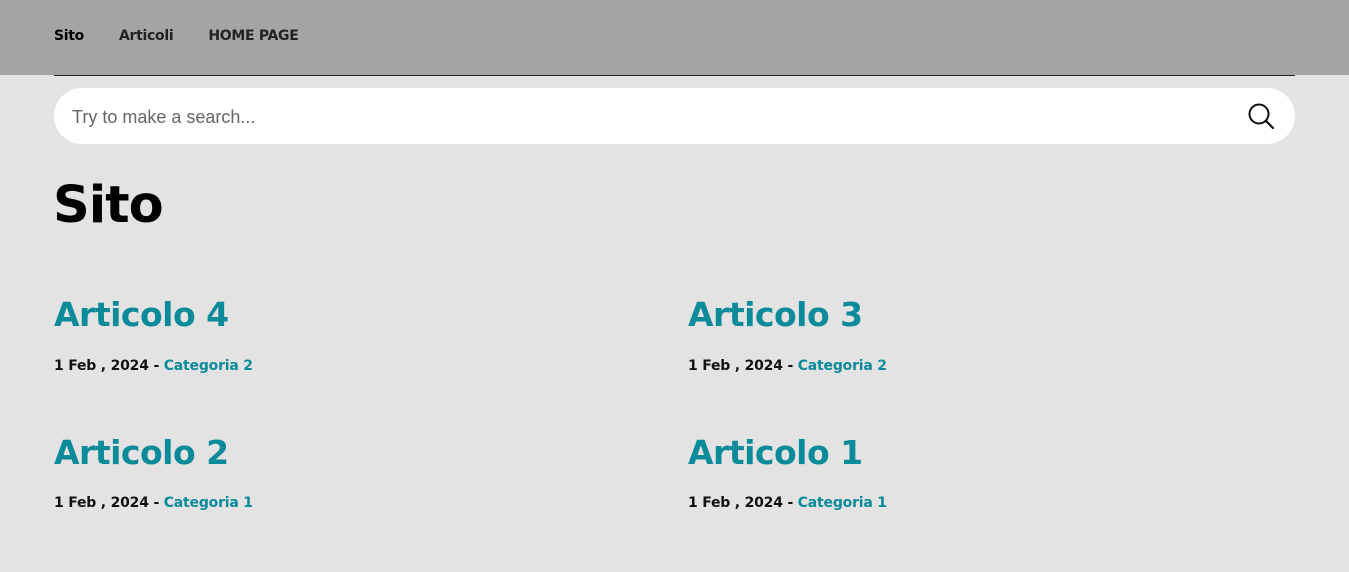 Image resolution: width=1349 pixels, height=572 pixels. I want to click on article-card: Articolo 4 1 Feb , 2024 - Categoria 2, so click(344, 334).